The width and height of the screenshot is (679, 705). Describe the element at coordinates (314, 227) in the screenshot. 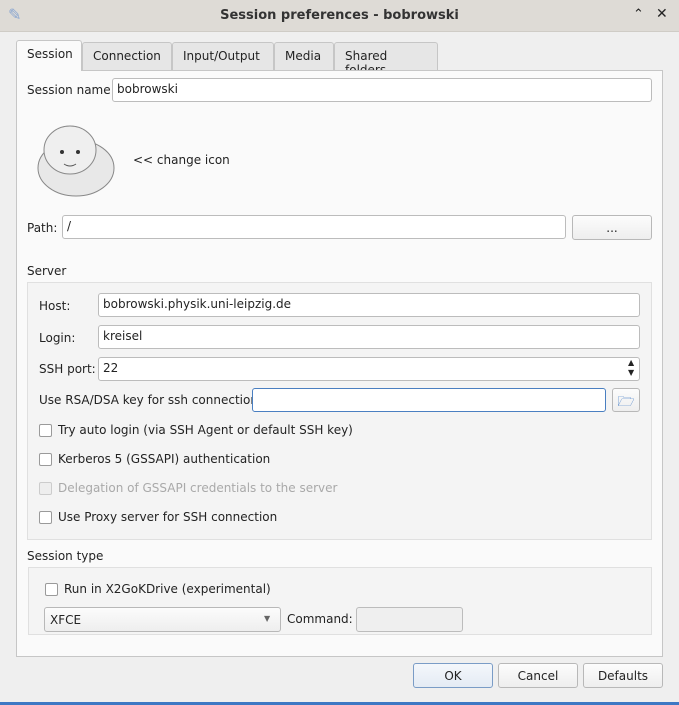

I see `path-input: /` at that location.